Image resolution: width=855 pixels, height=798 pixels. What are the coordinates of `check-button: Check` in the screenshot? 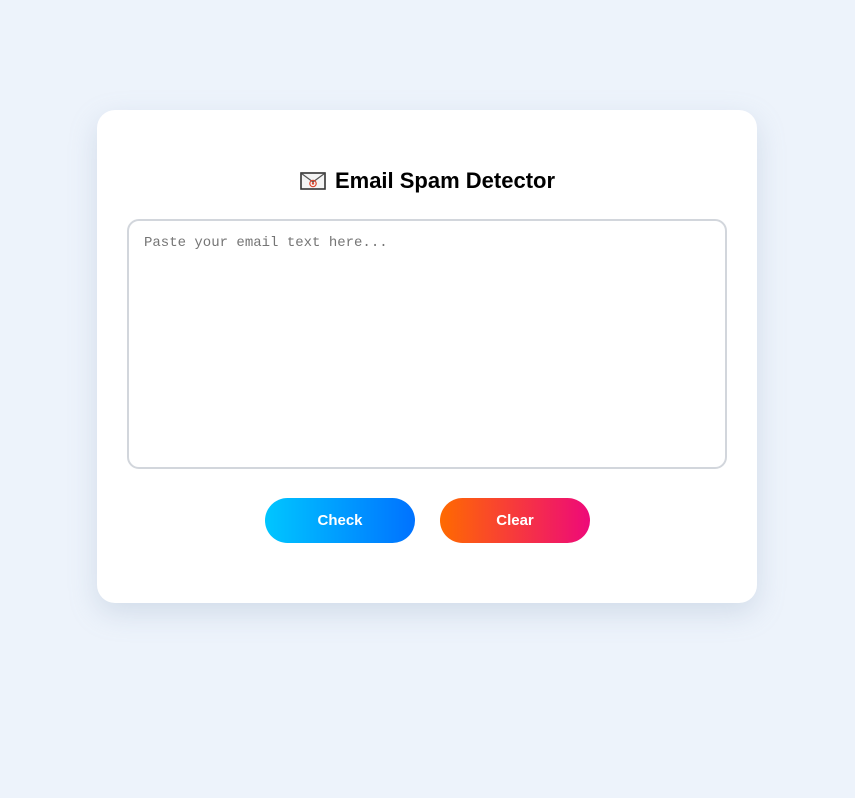 It's located at (340, 520).